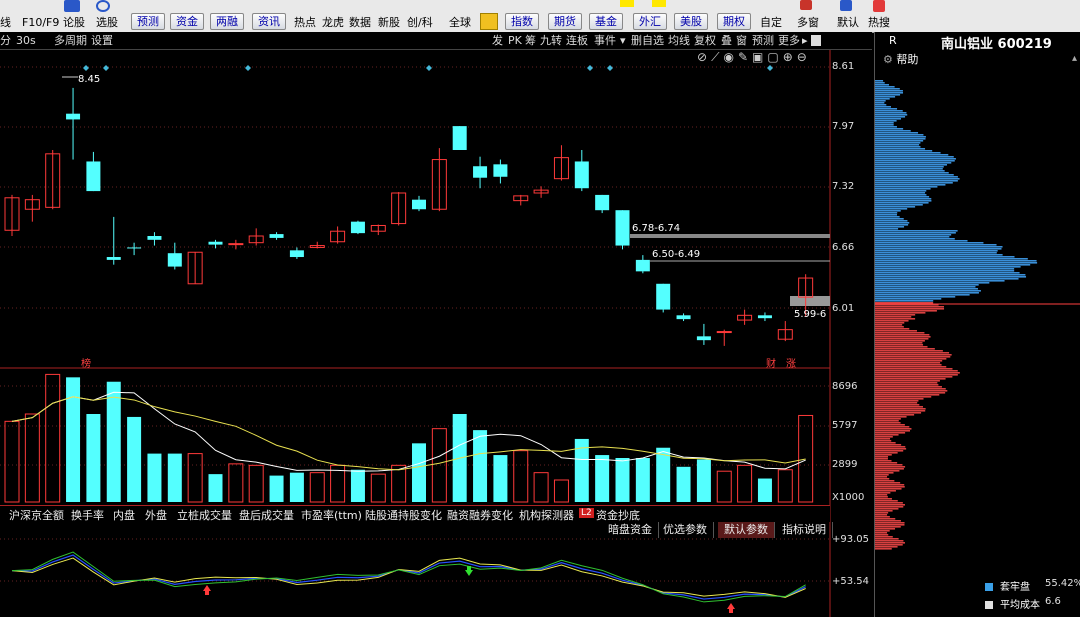  Describe the element at coordinates (810, 314) in the screenshot. I see `level-label-3: 5.99-6` at that location.